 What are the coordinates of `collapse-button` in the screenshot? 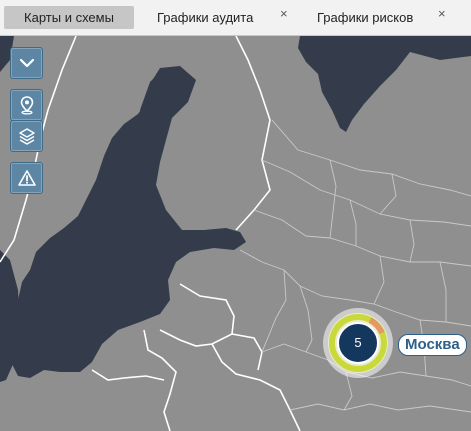 It's located at (26, 63).